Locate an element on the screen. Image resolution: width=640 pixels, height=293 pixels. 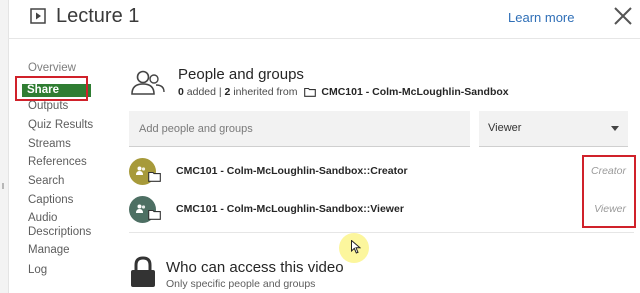
header: Lecture 1 Learn more is located at coordinates (324, 19).